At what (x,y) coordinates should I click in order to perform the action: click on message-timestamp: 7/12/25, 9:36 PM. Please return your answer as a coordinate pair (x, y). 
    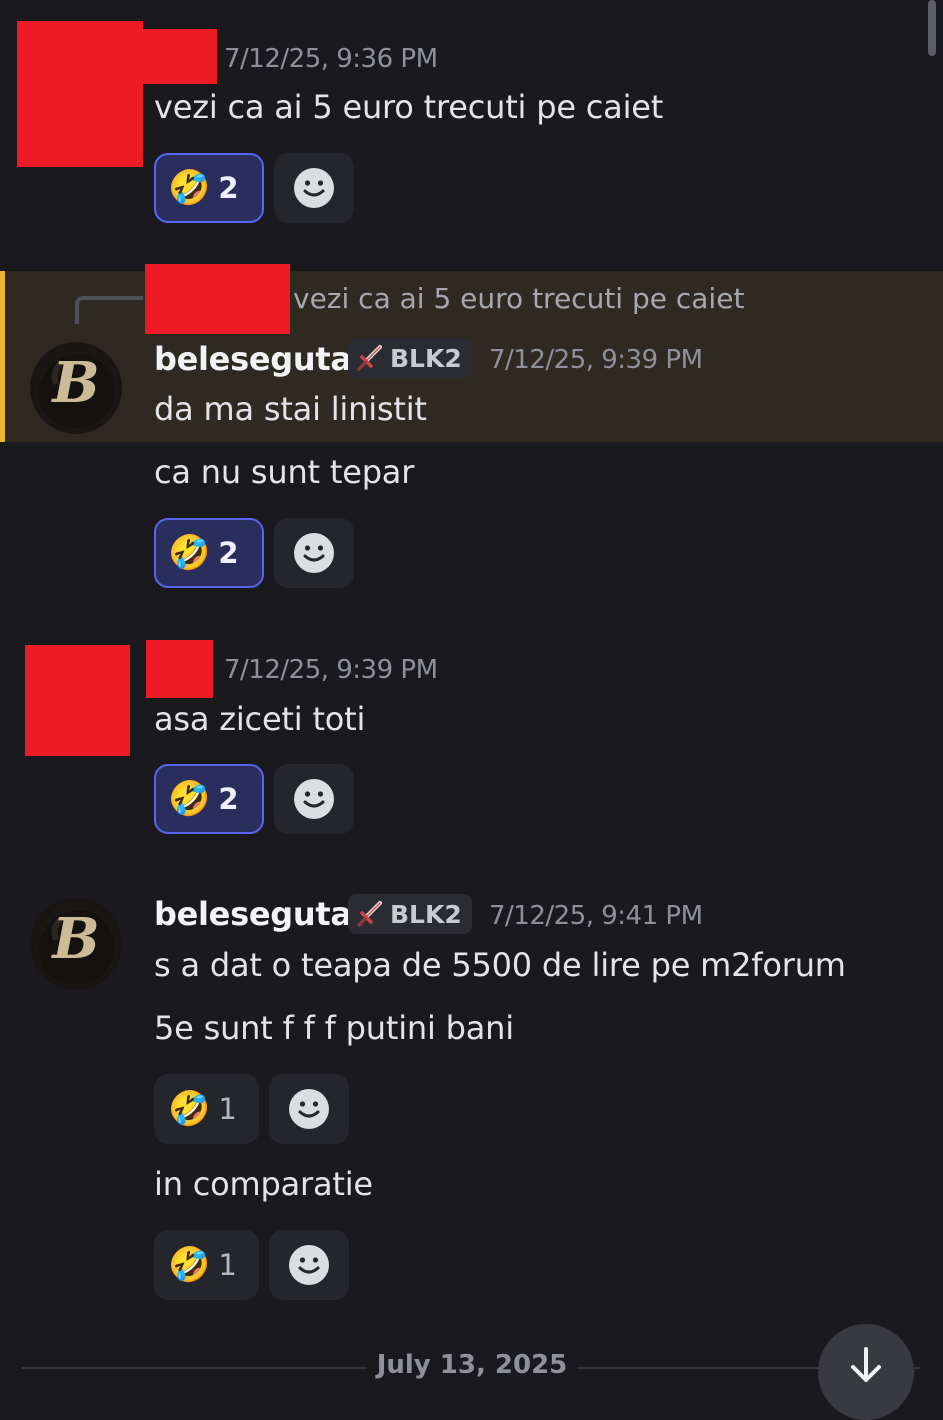
    Looking at the image, I should click on (331, 59).